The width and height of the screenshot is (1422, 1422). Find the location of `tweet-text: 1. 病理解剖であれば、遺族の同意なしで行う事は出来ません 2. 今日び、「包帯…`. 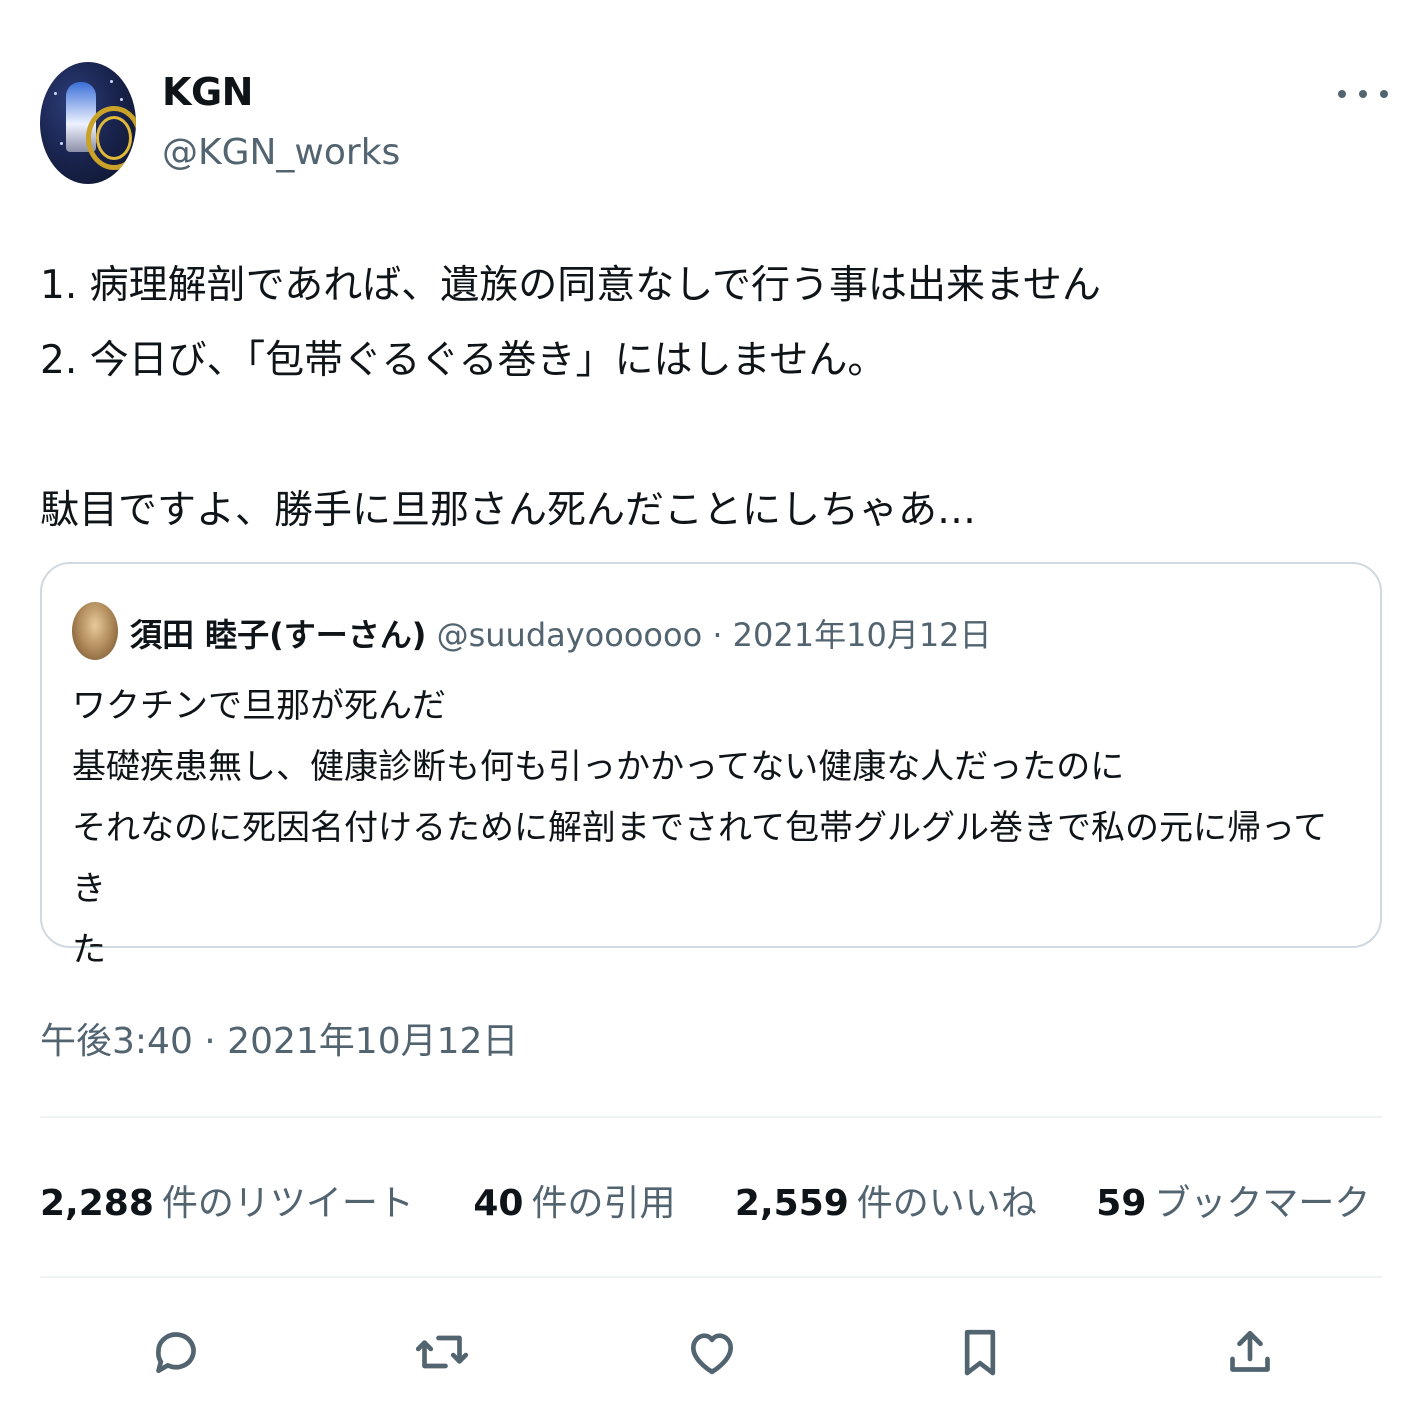

tweet-text: 1. 病理解剖であれば、遺族の同意なしで行う事は出来ません 2. 今日び、「包帯… is located at coordinates (570, 398).